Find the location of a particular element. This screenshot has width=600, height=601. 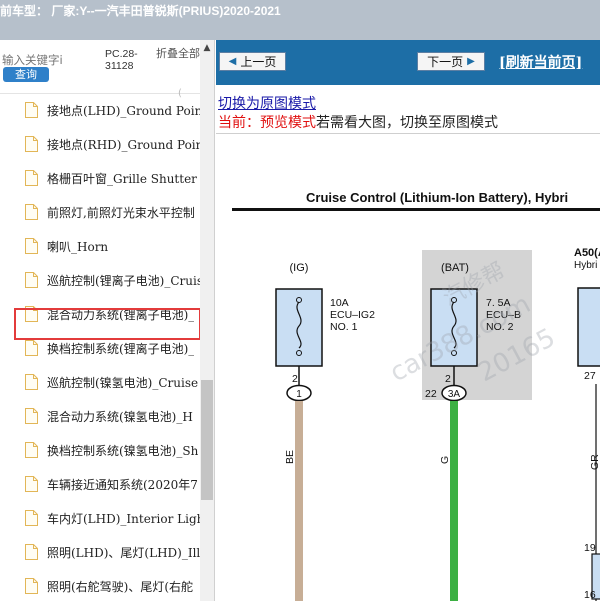

tree-item-label: 车辆接近通知系统(2020年7 is located at coordinates (122, 484).